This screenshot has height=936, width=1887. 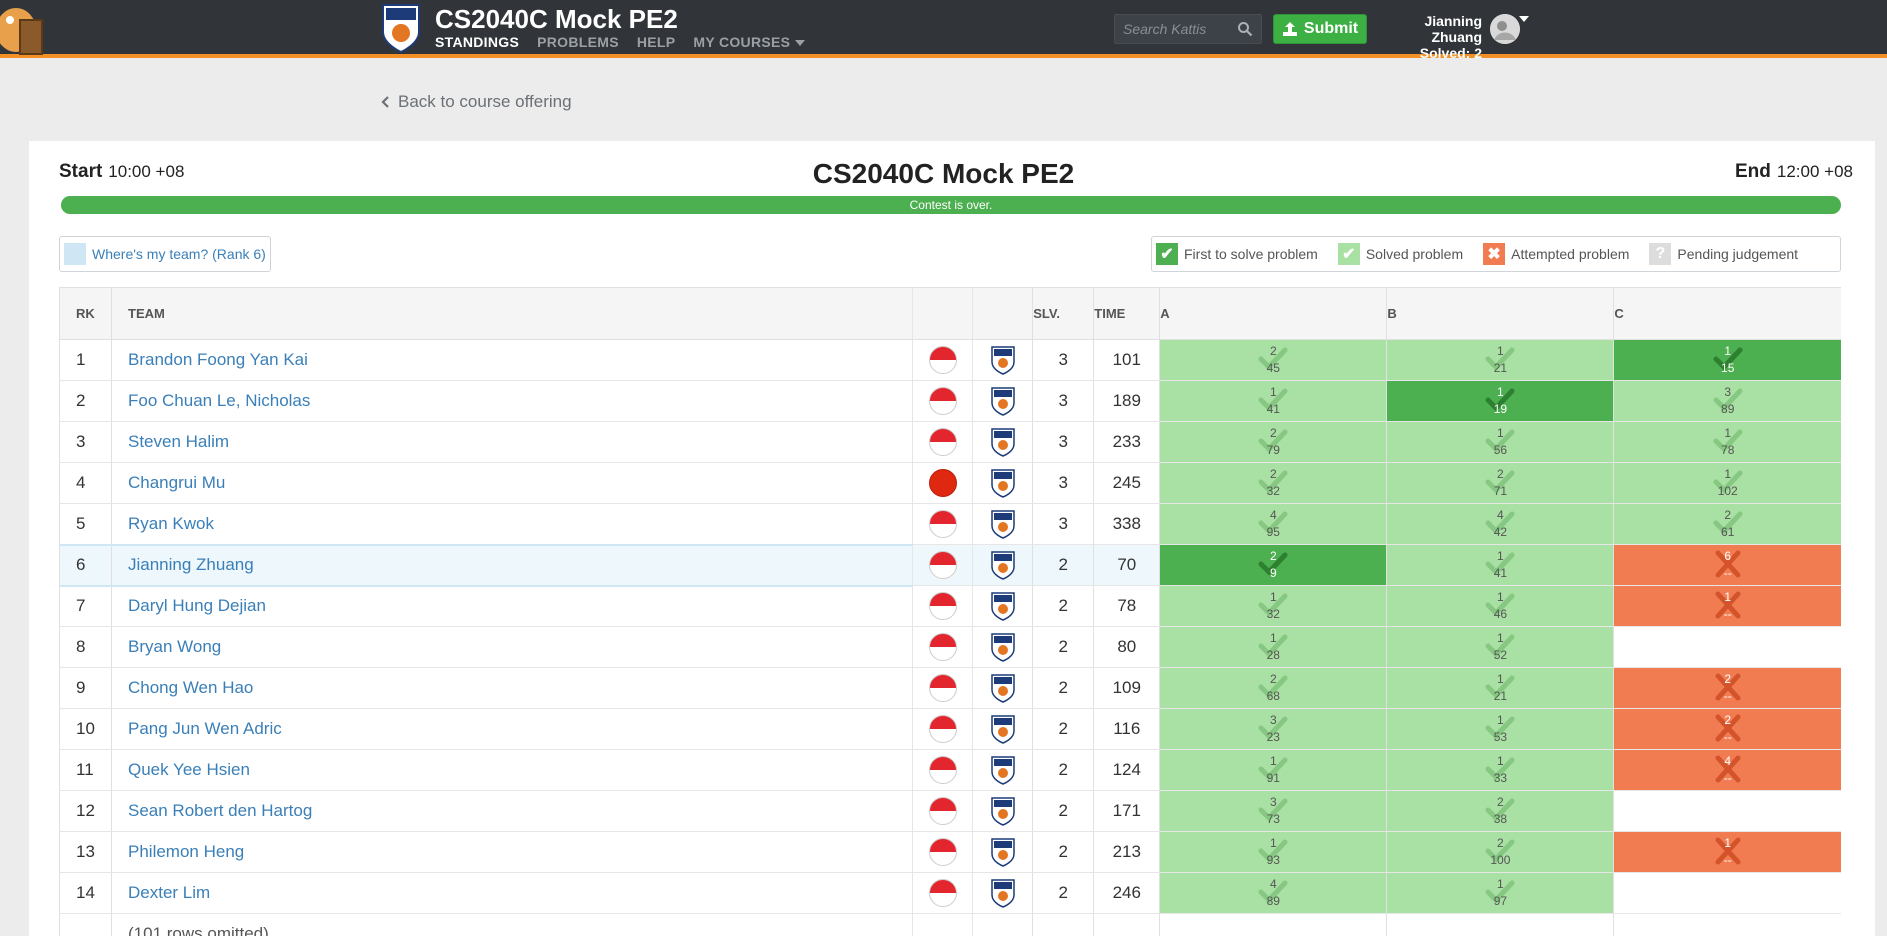 I want to click on kattis-mascot-icon, so click(x=26, y=29).